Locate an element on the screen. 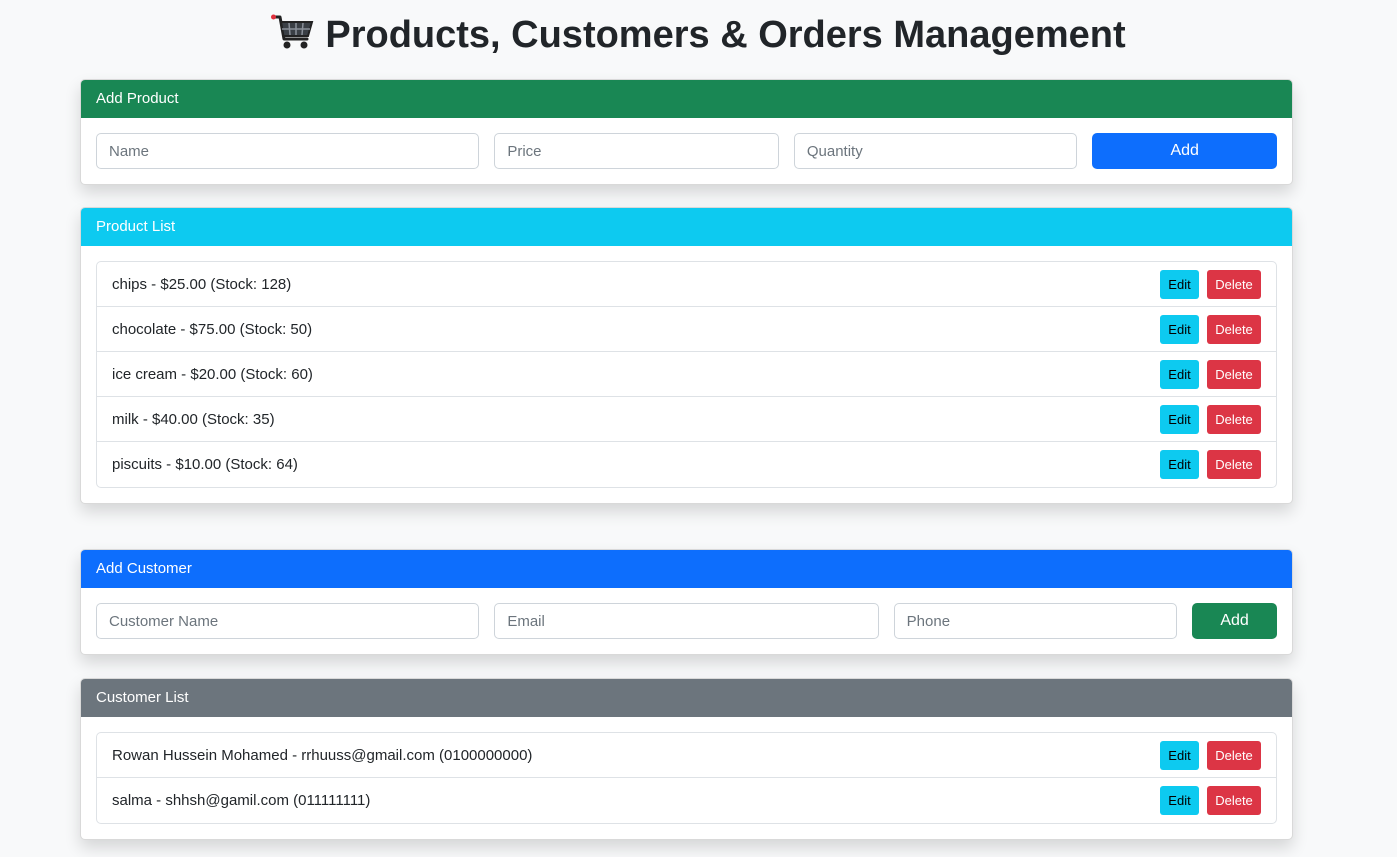  add-product-card: Add Product Add is located at coordinates (686, 132).